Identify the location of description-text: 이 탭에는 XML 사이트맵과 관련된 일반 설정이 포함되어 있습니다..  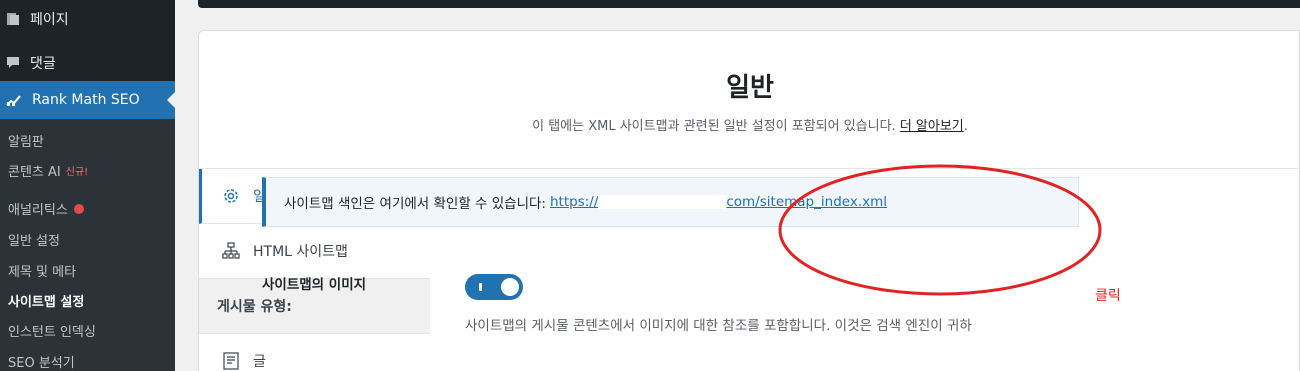
(714, 126).